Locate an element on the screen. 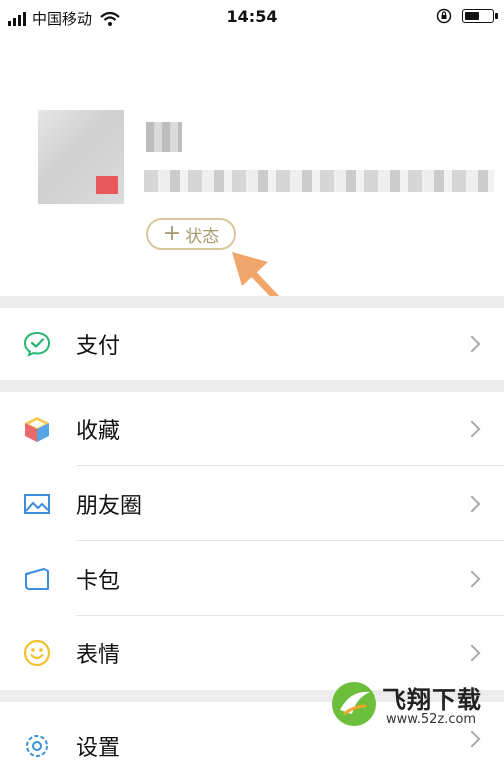  add-status-button: + 状态 is located at coordinates (191, 234).